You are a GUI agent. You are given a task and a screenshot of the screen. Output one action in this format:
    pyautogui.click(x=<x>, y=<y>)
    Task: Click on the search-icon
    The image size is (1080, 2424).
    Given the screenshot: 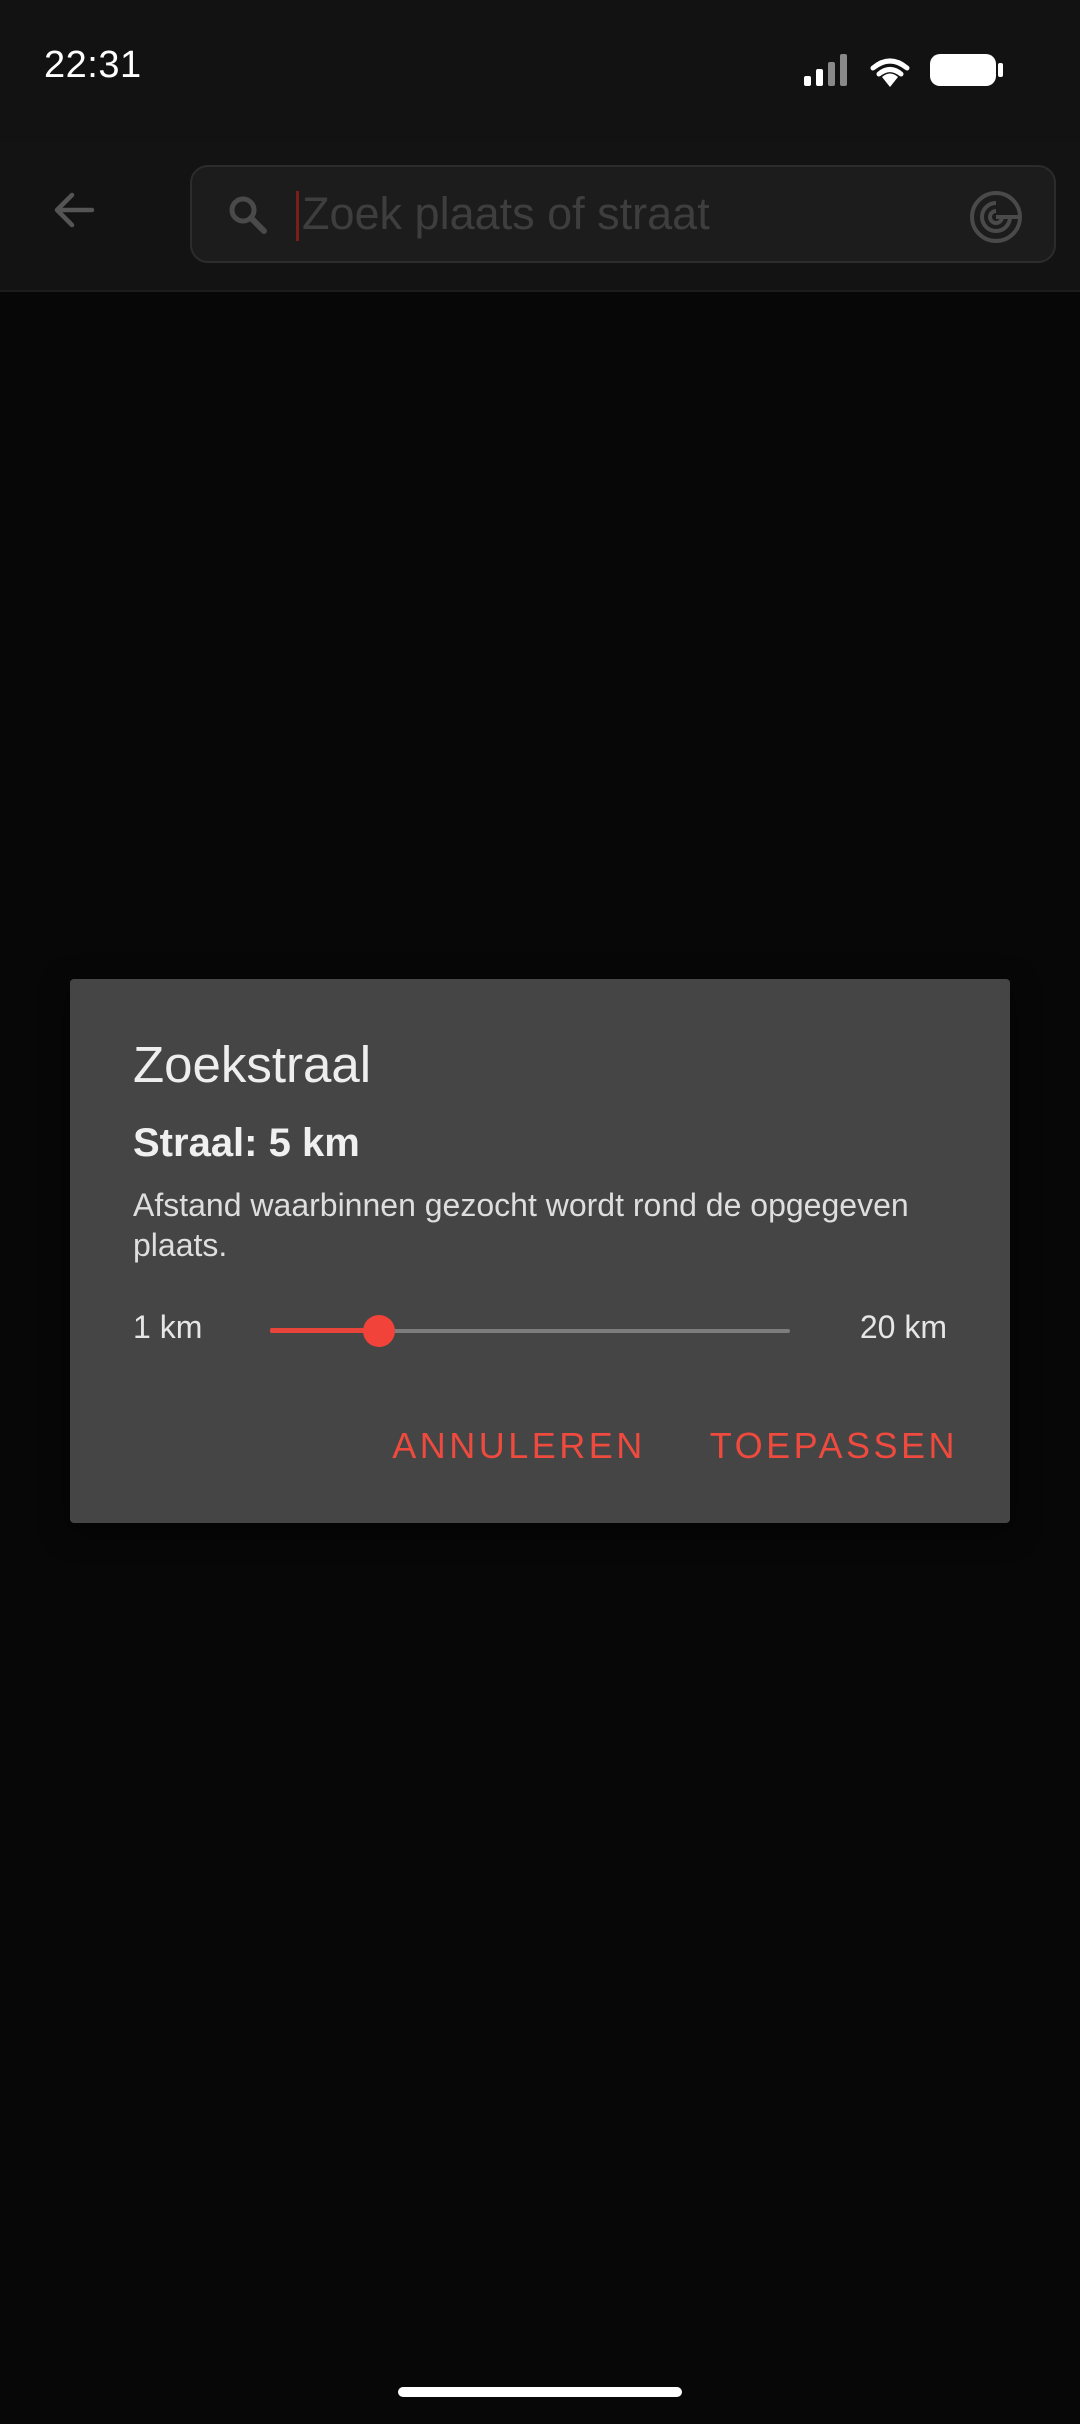 What is the action you would take?
    pyautogui.click(x=248, y=215)
    